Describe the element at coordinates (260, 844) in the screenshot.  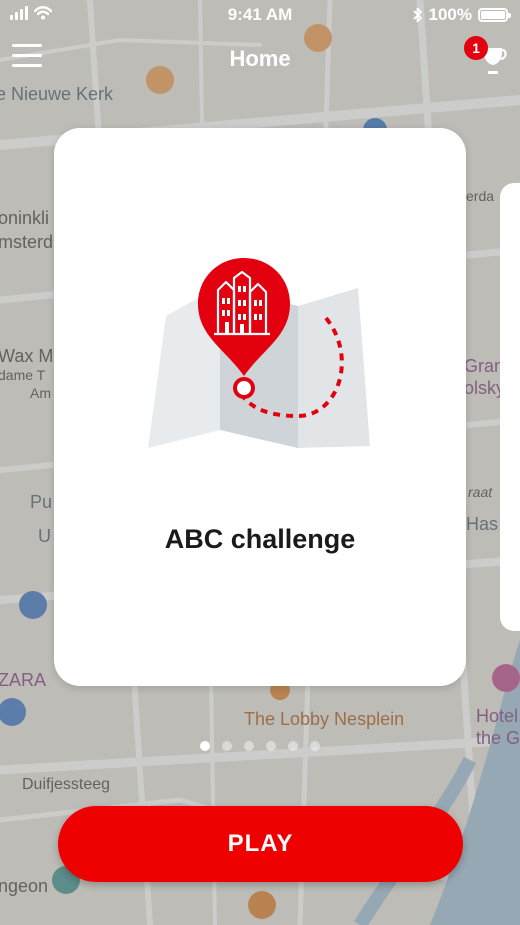
I see `play-button: PLAY` at that location.